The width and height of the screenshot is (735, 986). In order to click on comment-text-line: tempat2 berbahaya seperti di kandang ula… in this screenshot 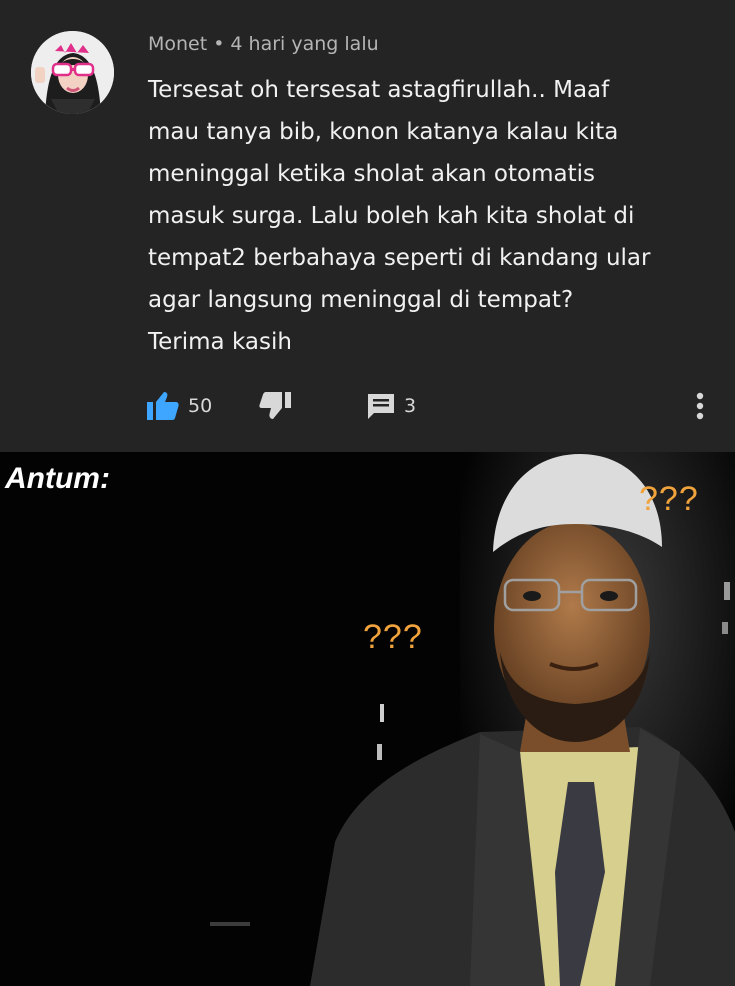, I will do `click(399, 258)`.